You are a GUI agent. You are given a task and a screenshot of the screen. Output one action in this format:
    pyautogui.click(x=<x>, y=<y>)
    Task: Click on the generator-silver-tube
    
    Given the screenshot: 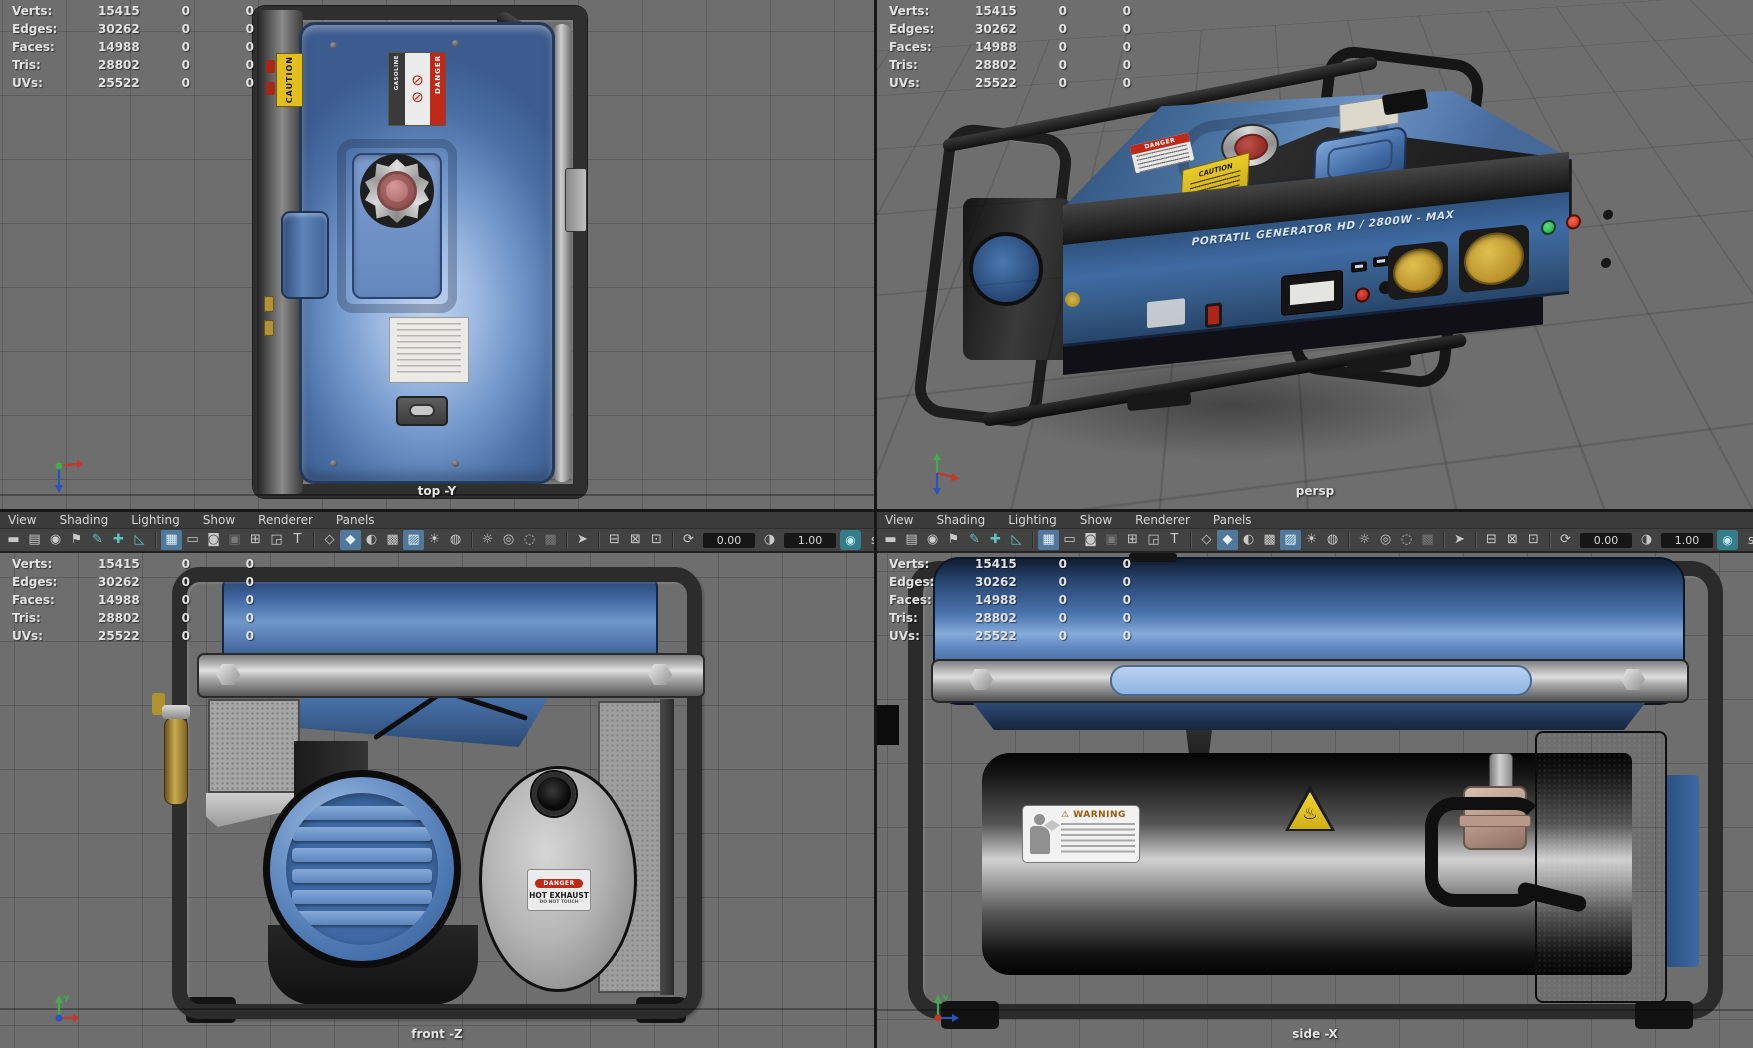 What is the action you would take?
    pyautogui.click(x=562, y=253)
    